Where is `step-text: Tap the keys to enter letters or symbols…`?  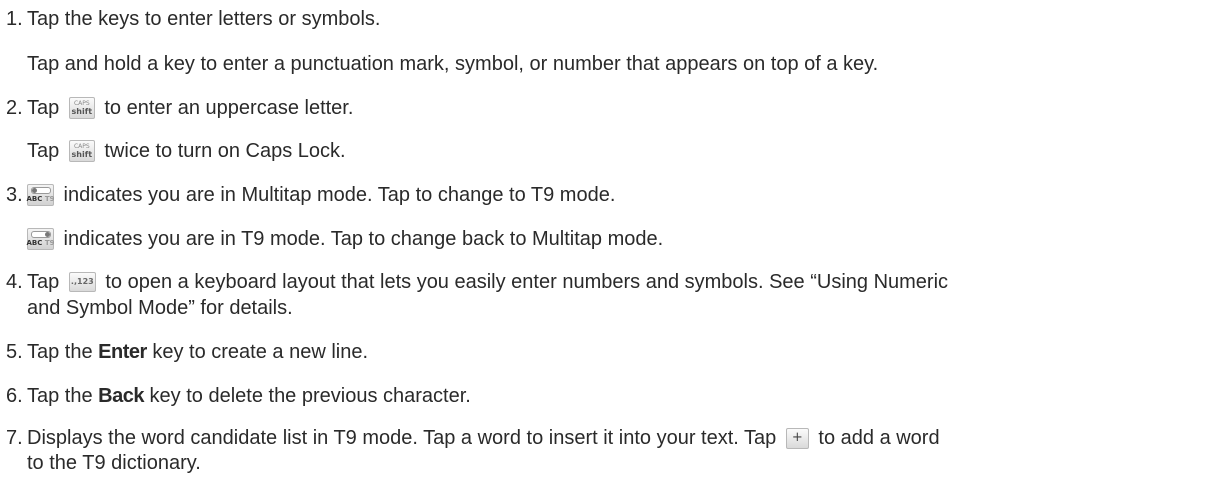
step-text: Tap the keys to enter letters or symbols… is located at coordinates (204, 19).